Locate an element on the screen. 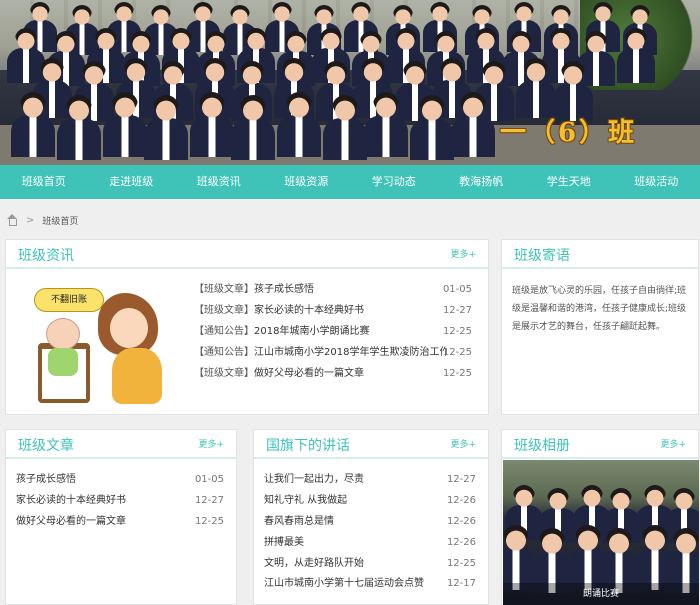 The height and width of the screenshot is (605, 700). nav-about-class: 走进班级 is located at coordinates (132, 182).